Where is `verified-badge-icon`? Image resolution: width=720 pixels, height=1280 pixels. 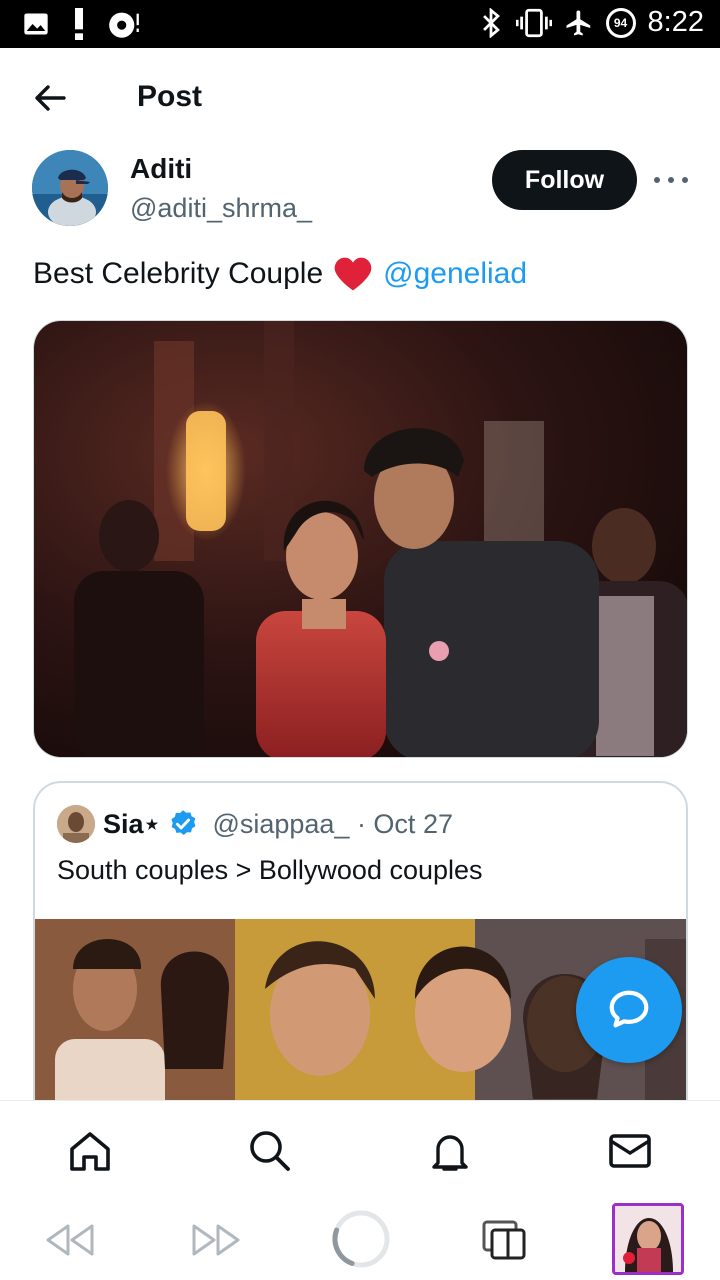 verified-badge-icon is located at coordinates (183, 822).